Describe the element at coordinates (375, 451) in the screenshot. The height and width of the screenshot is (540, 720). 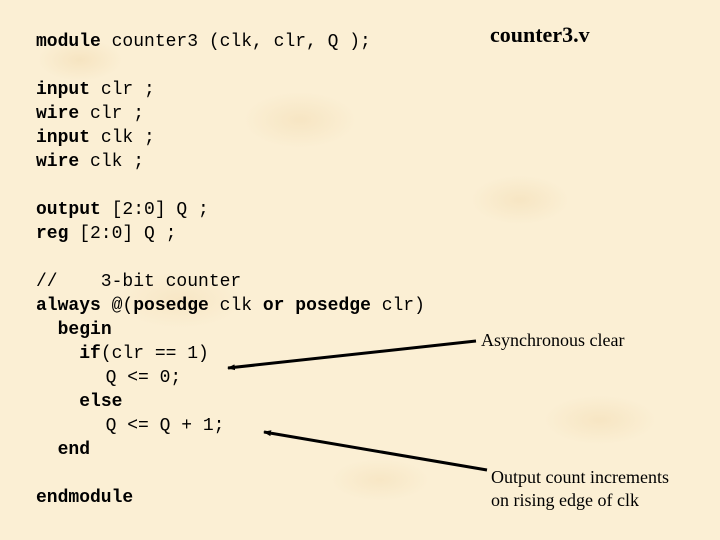
I see `arrow-increment` at that location.